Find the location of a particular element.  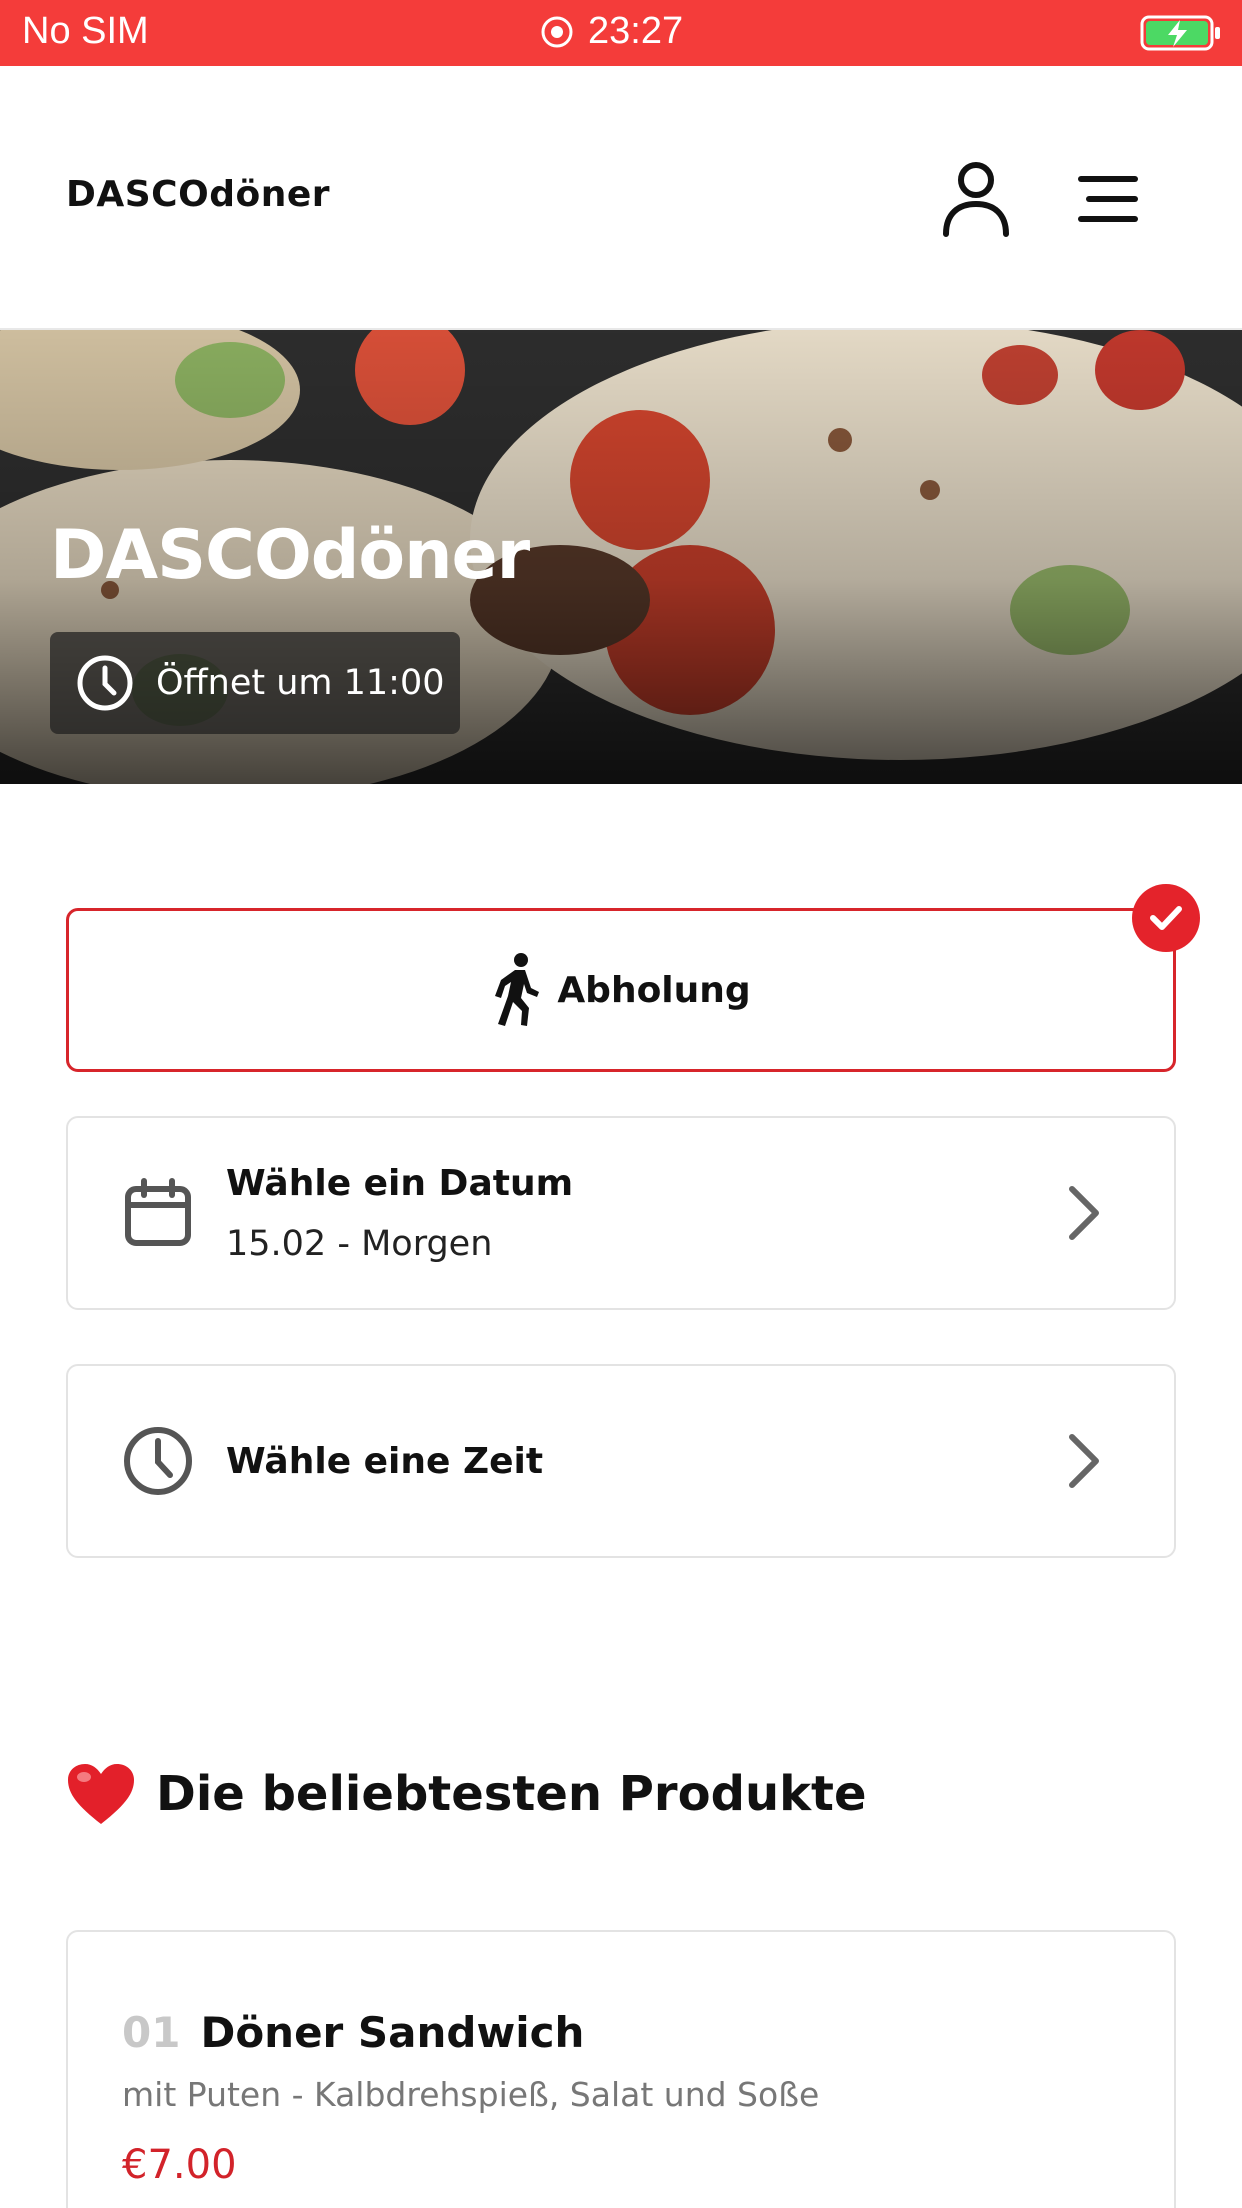

status-center: 23:27 is located at coordinates (611, 31).